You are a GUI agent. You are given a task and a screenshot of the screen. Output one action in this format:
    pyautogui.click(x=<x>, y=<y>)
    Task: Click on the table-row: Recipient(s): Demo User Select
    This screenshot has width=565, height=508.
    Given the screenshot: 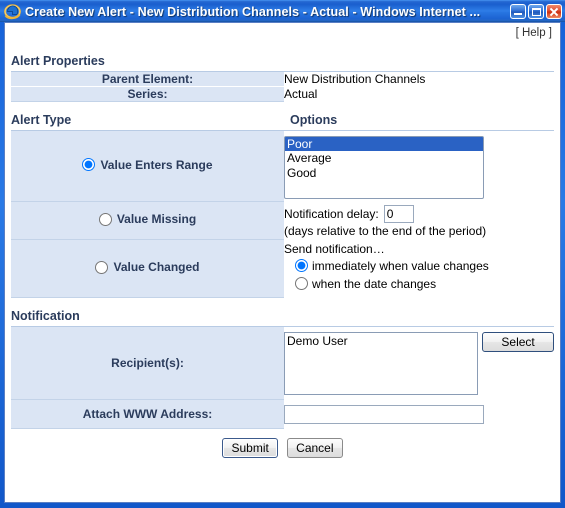 What is the action you would take?
    pyautogui.click(x=282, y=363)
    